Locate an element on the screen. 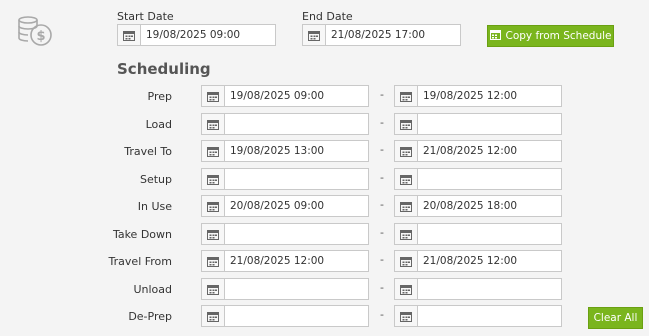  schedule-start-field: 20/08/2025 09:00 is located at coordinates (285, 206).